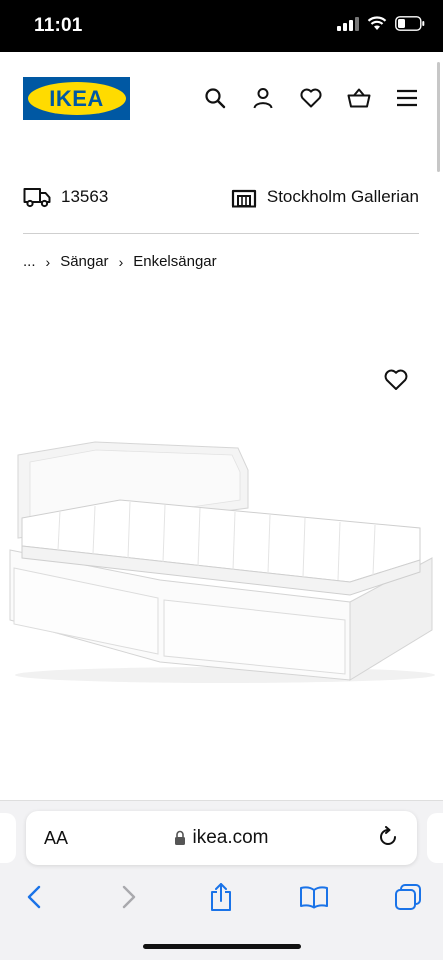 This screenshot has height=960, width=443. What do you see at coordinates (263, 98) in the screenshot?
I see `user-icon` at bounding box center [263, 98].